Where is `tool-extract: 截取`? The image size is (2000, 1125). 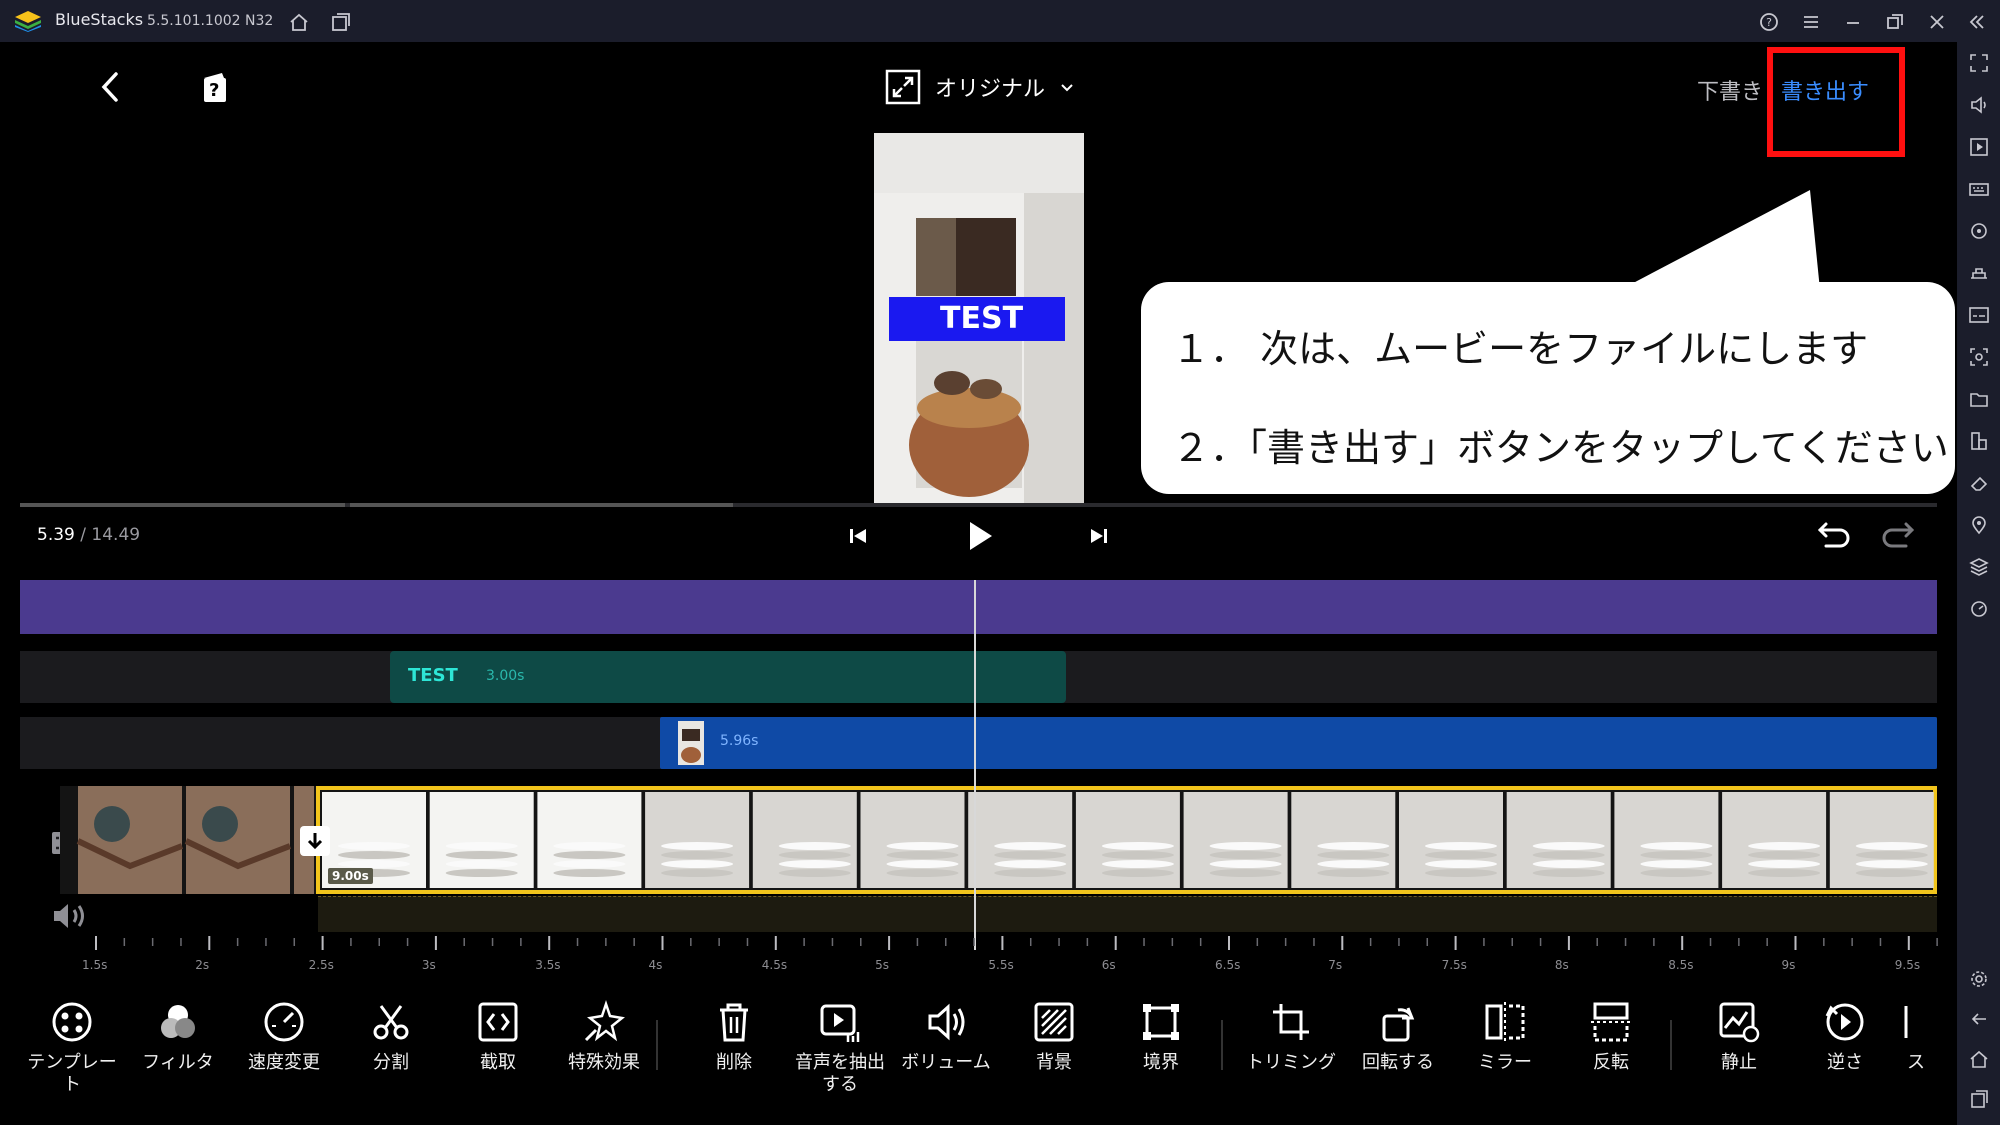 tool-extract: 截取 is located at coordinates (498, 1037).